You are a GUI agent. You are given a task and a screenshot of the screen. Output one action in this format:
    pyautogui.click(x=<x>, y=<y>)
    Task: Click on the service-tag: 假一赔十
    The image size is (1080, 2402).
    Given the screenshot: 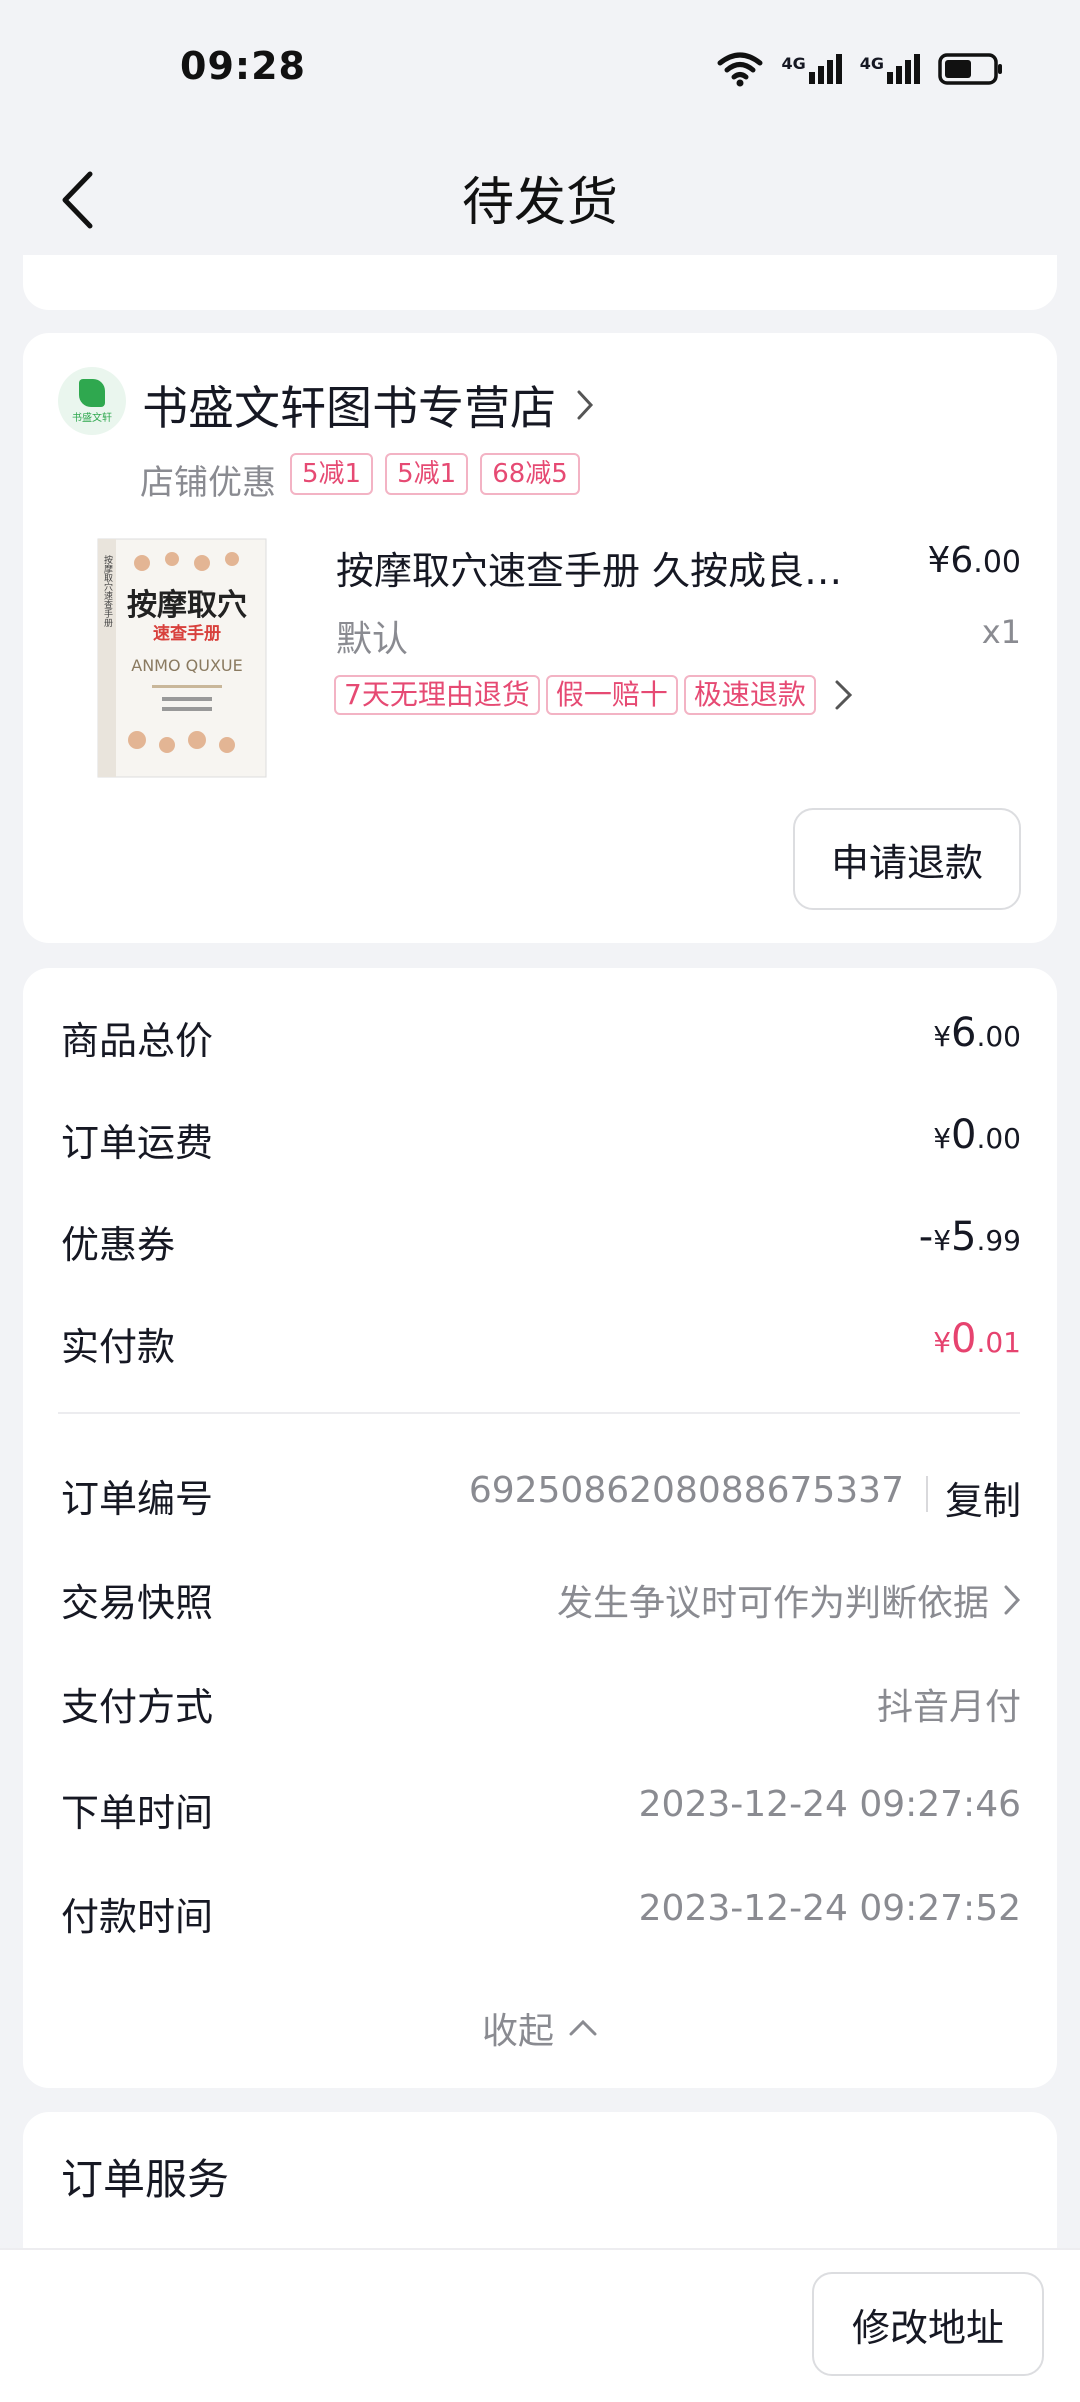 What is the action you would take?
    pyautogui.click(x=611, y=695)
    